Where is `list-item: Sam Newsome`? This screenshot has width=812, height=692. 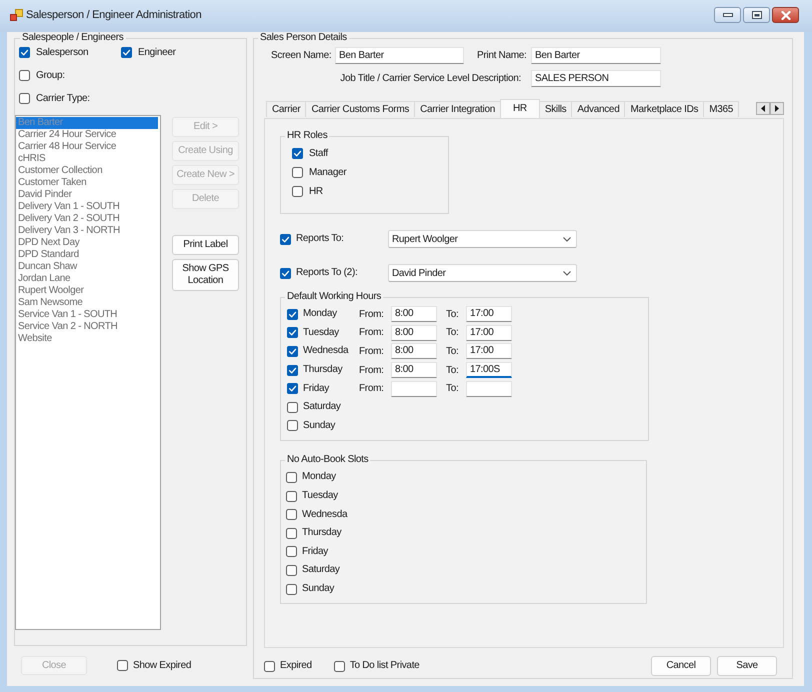 list-item: Sam Newsome is located at coordinates (87, 303).